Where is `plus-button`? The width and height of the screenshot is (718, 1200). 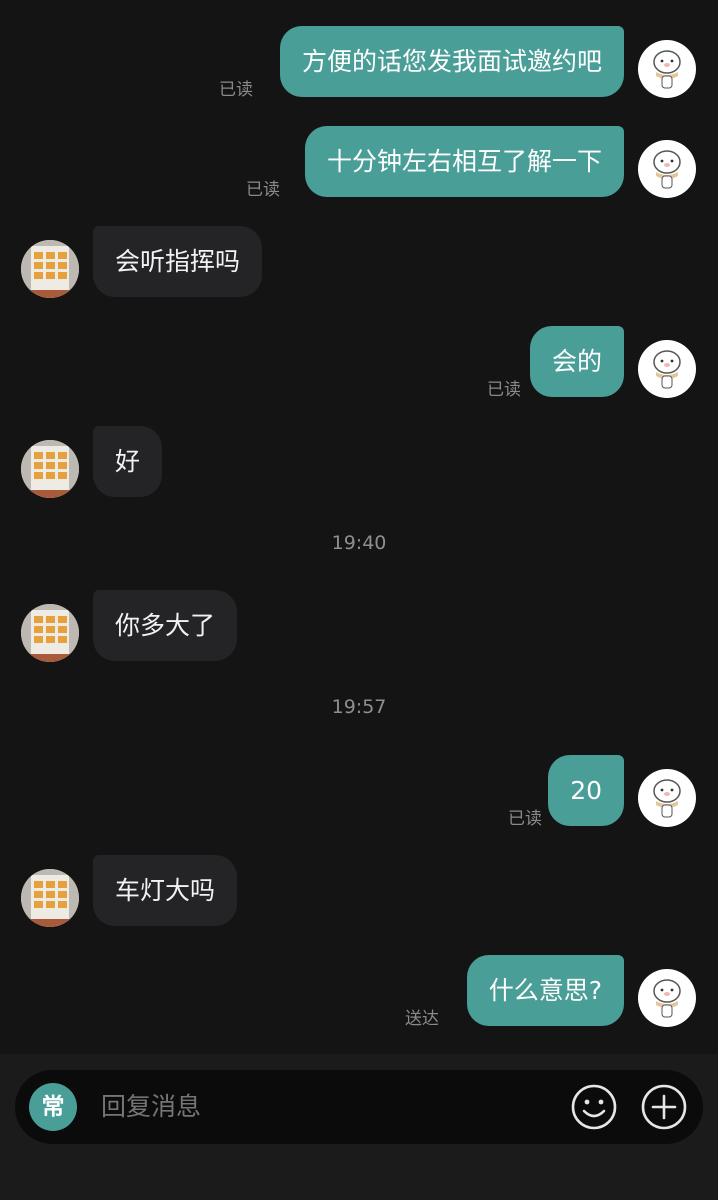 plus-button is located at coordinates (664, 1107).